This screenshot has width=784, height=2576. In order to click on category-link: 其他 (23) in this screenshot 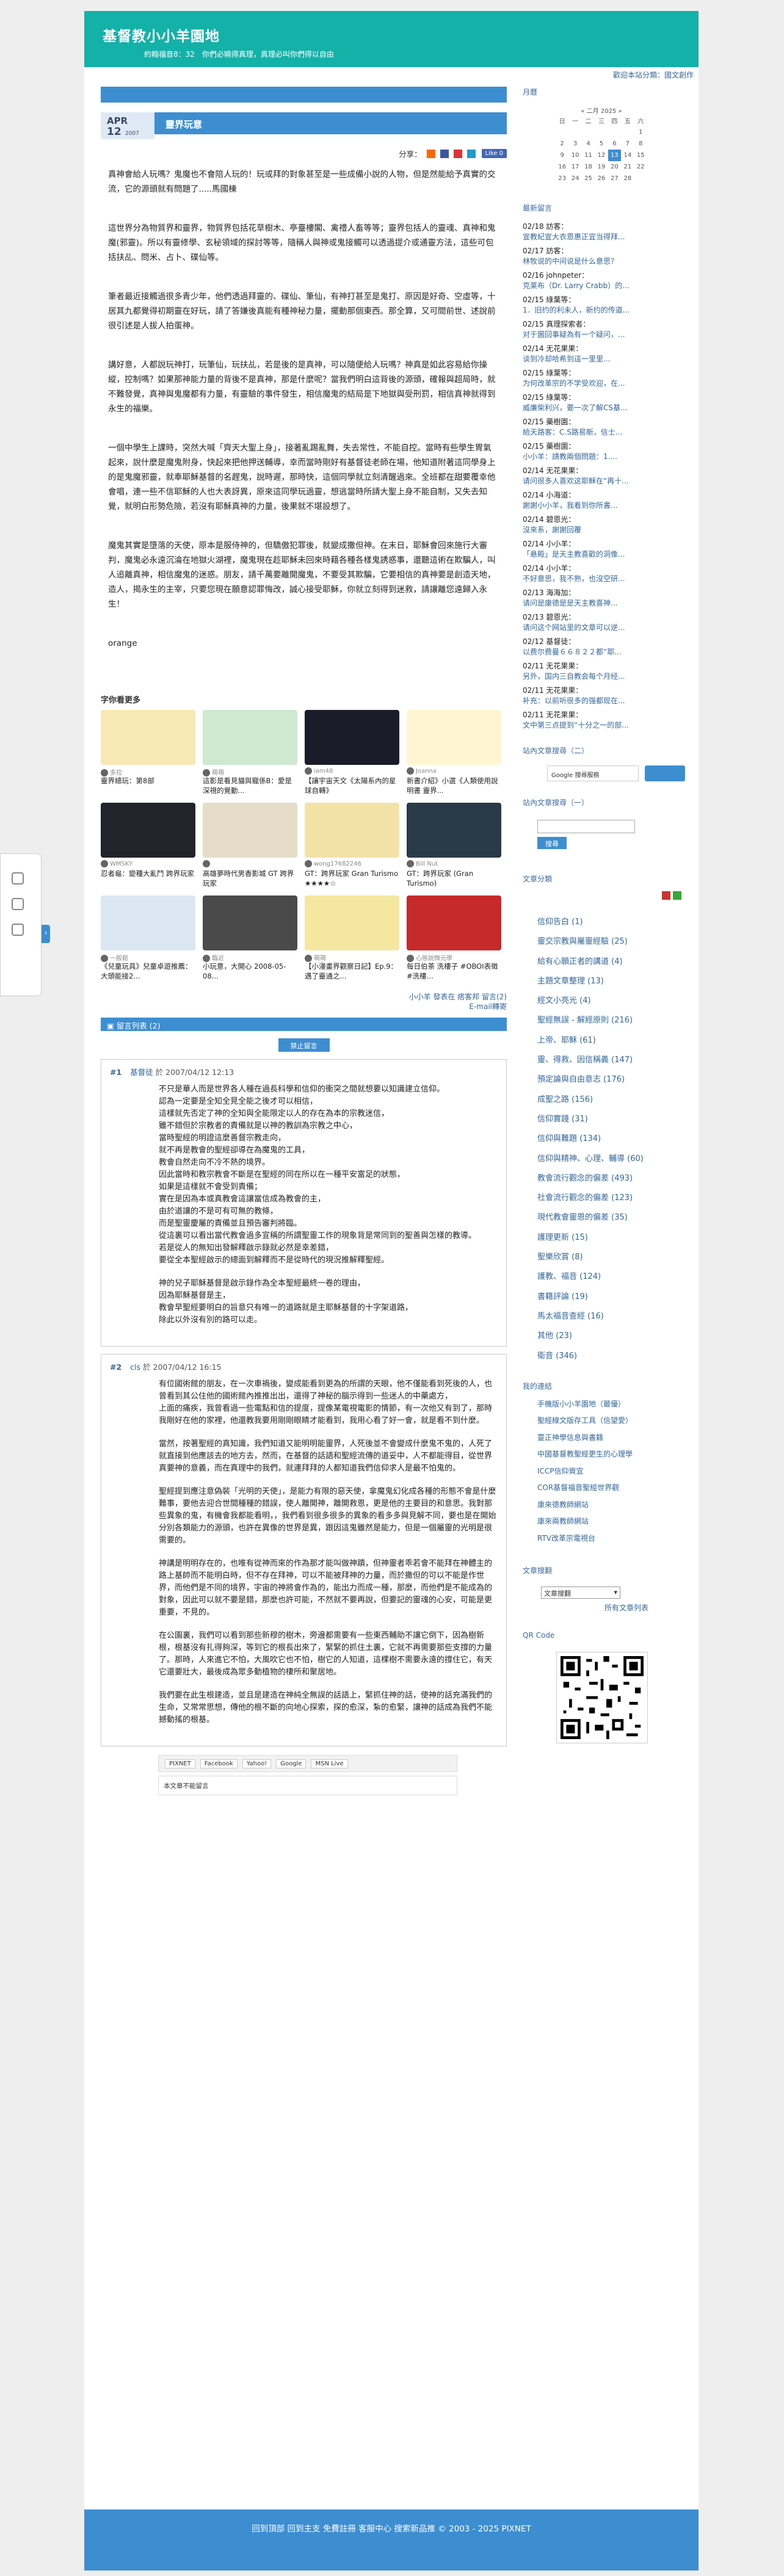, I will do `click(615, 1336)`.